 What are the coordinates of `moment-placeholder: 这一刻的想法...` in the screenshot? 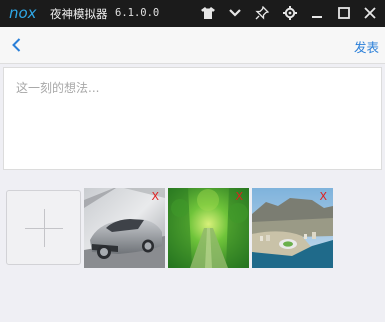 It's located at (58, 88).